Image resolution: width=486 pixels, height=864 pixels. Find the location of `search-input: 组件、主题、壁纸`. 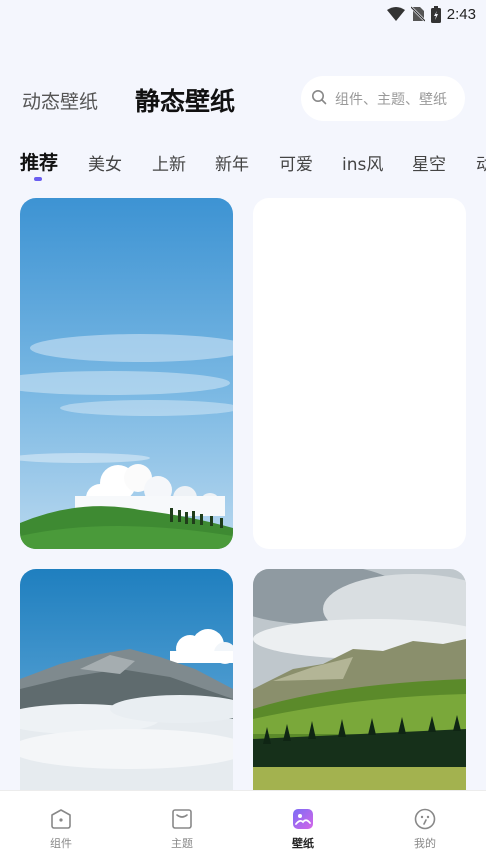

search-input: 组件、主题、壁纸 is located at coordinates (383, 98).